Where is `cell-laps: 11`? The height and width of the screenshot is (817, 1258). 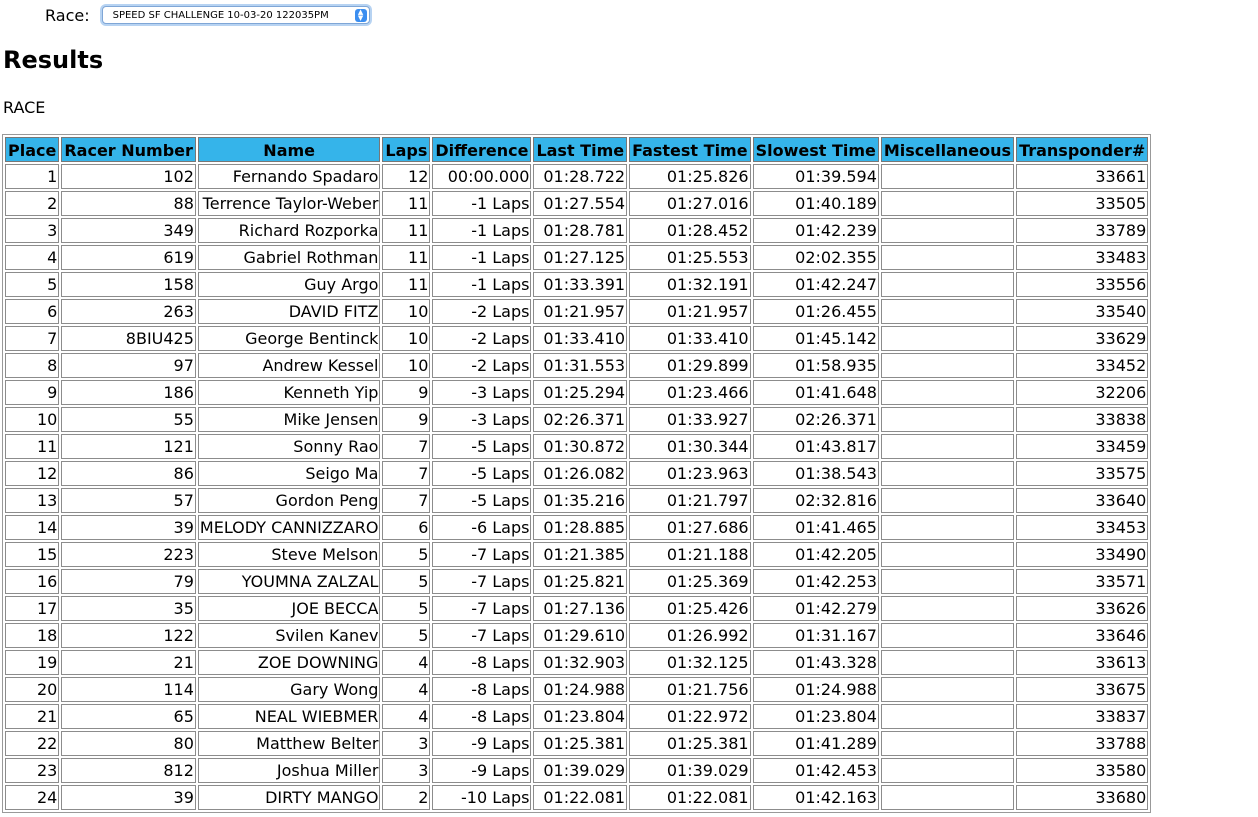
cell-laps: 11 is located at coordinates (406, 257).